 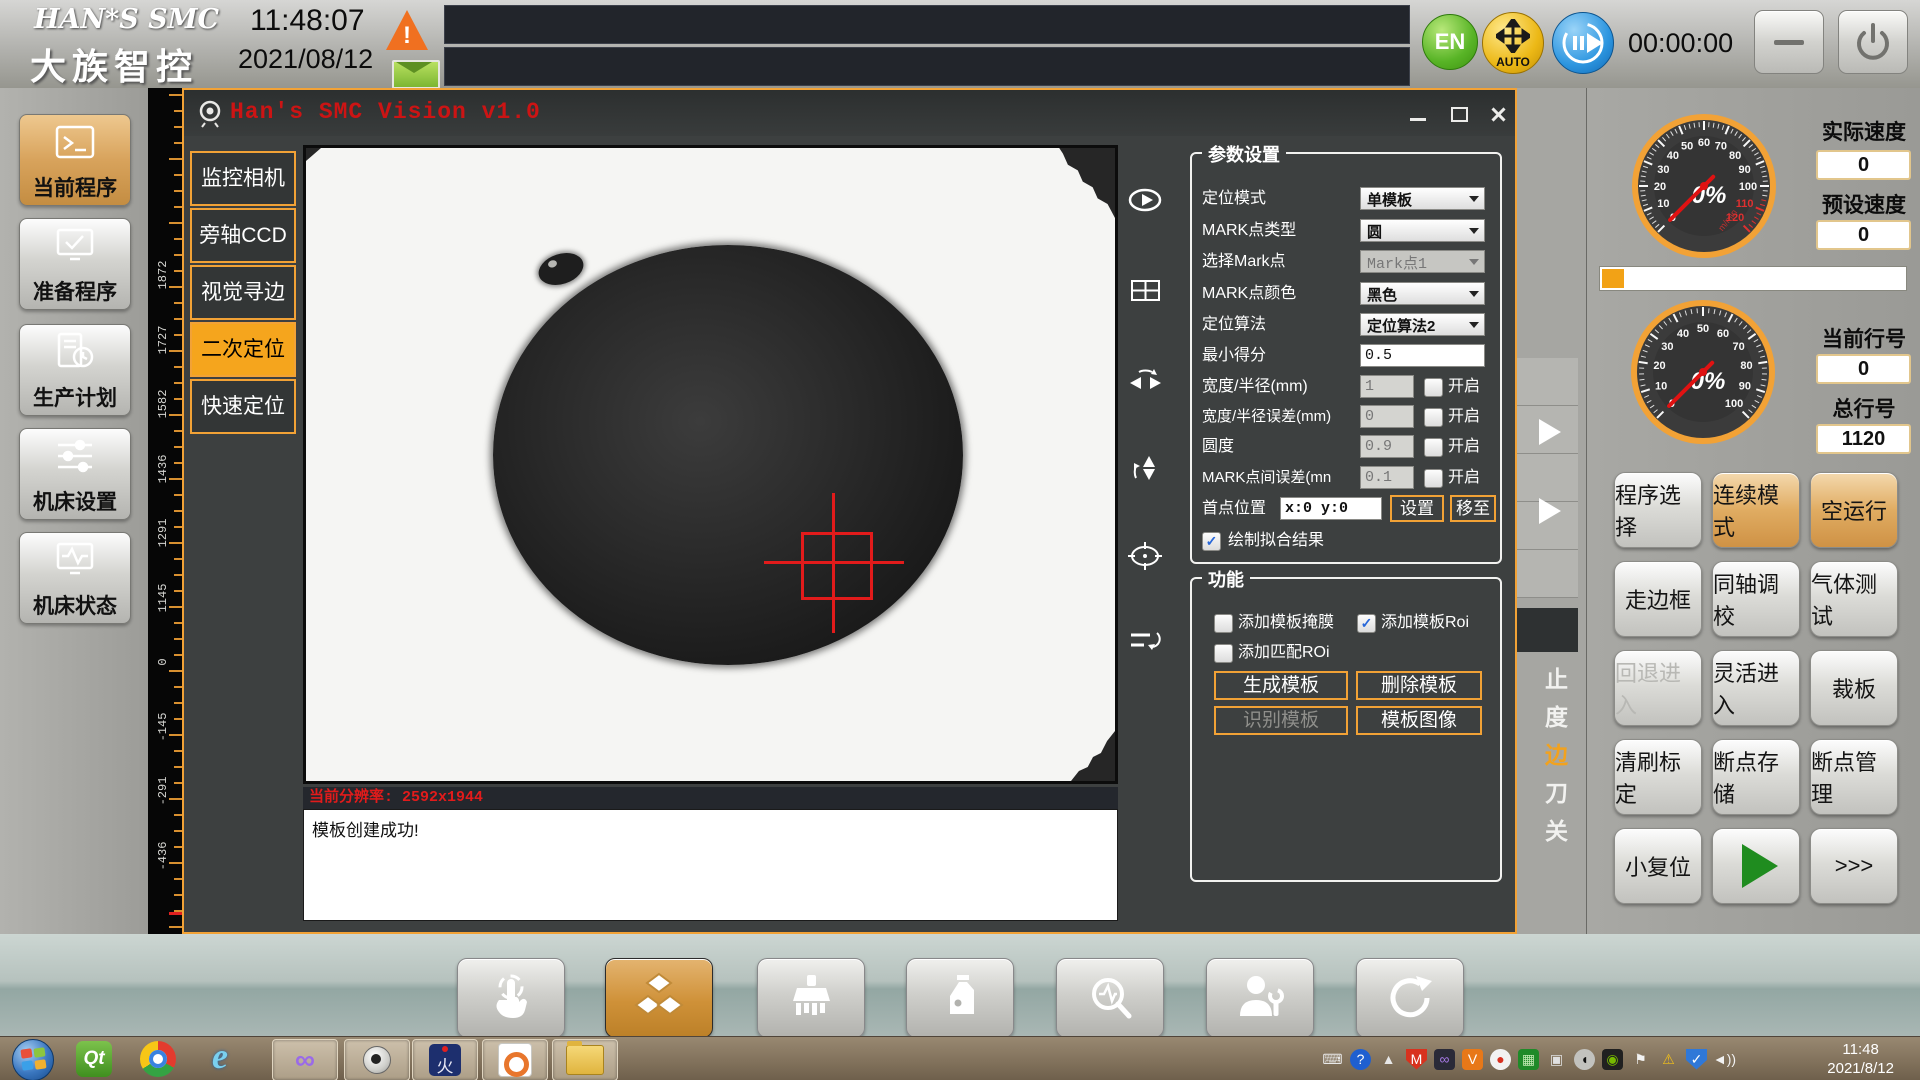 I want to click on internet-explorer-icon: e, so click(x=220, y=1056).